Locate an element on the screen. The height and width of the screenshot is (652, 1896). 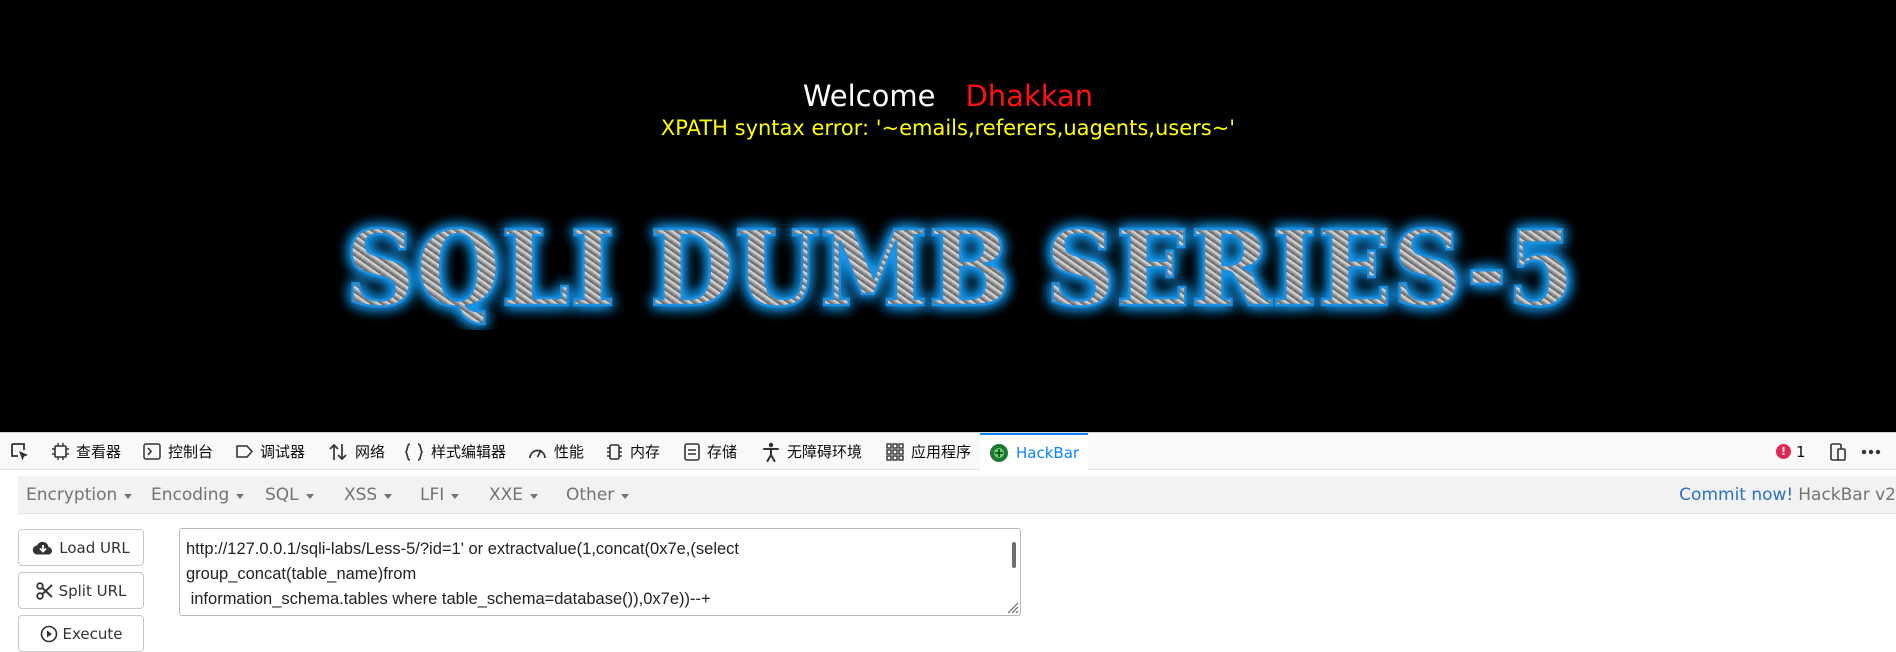
tab-label: 存储 is located at coordinates (722, 452).